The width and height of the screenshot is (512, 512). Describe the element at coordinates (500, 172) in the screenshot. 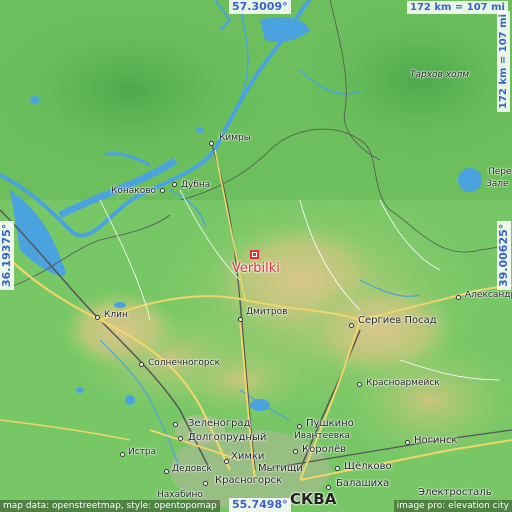

I see `place-label-pereslavl: Пере` at that location.